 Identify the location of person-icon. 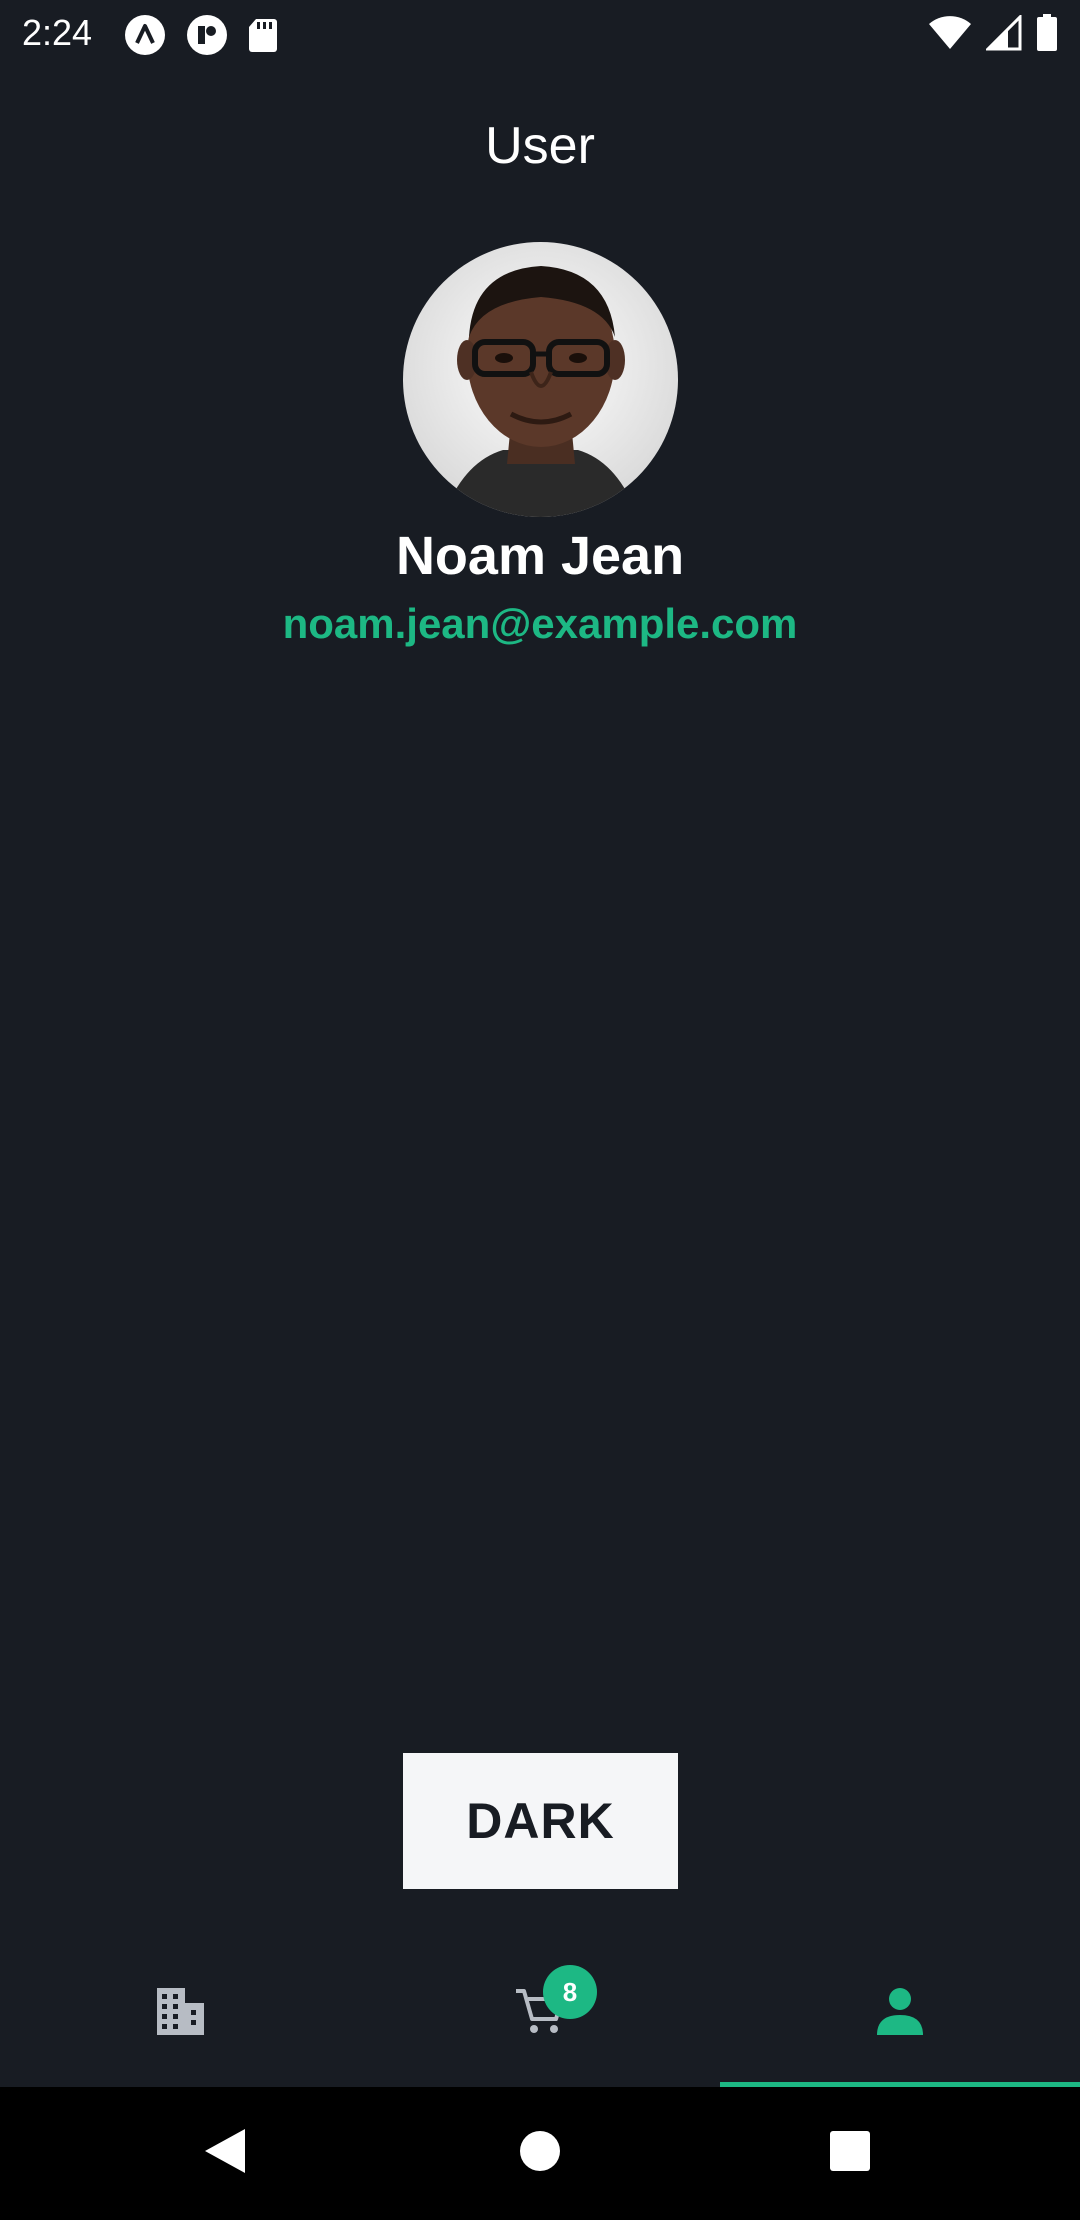
(900, 2013).